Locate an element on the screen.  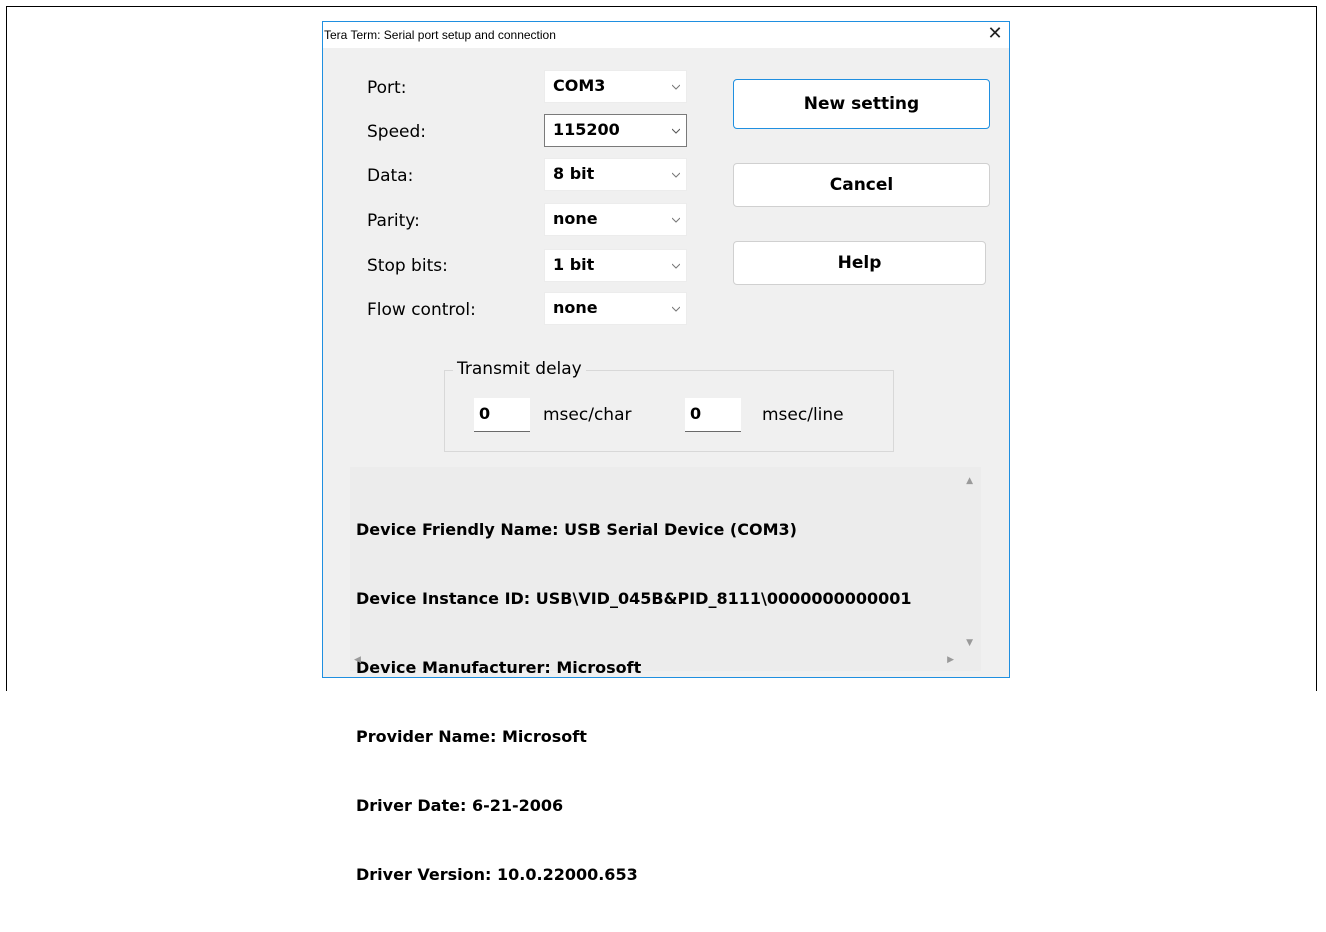
provider-name: Provider Name: Microsoft is located at coordinates (471, 736).